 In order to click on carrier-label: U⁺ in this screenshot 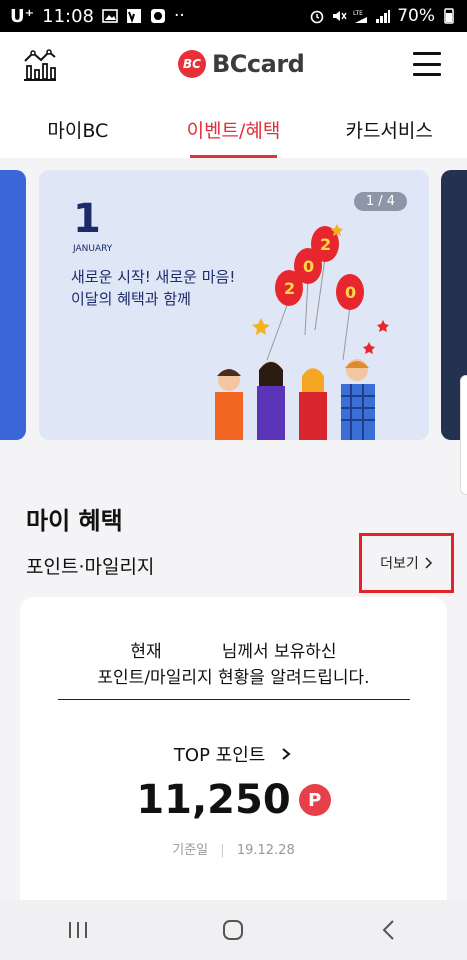, I will do `click(22, 16)`.